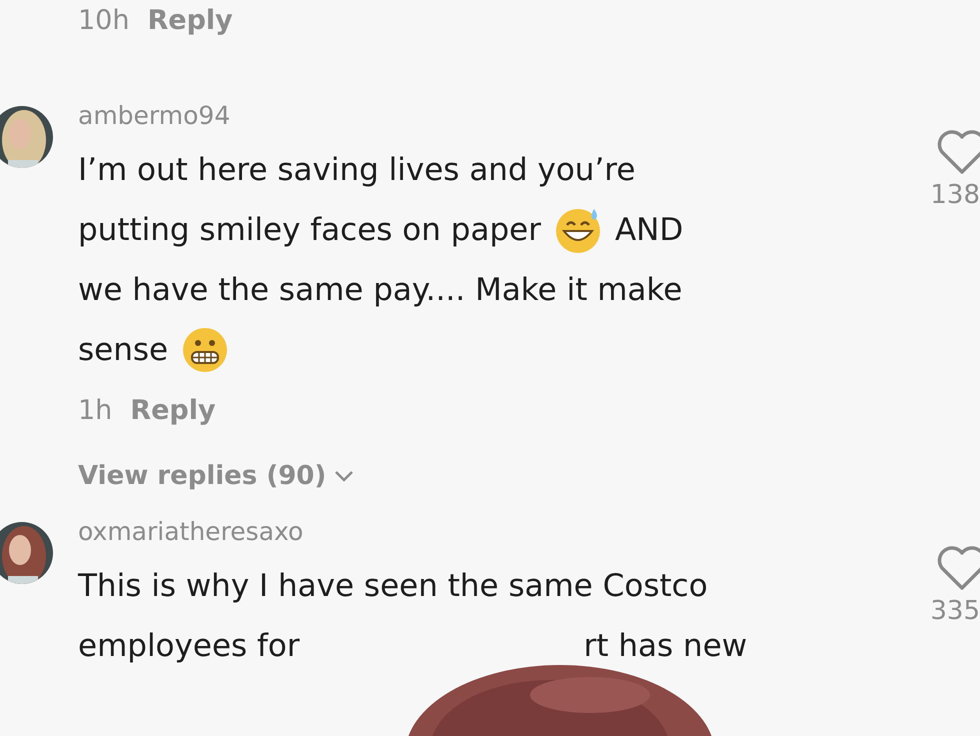 Image resolution: width=980 pixels, height=736 pixels. I want to click on comment-text: employees for, so click(189, 646).